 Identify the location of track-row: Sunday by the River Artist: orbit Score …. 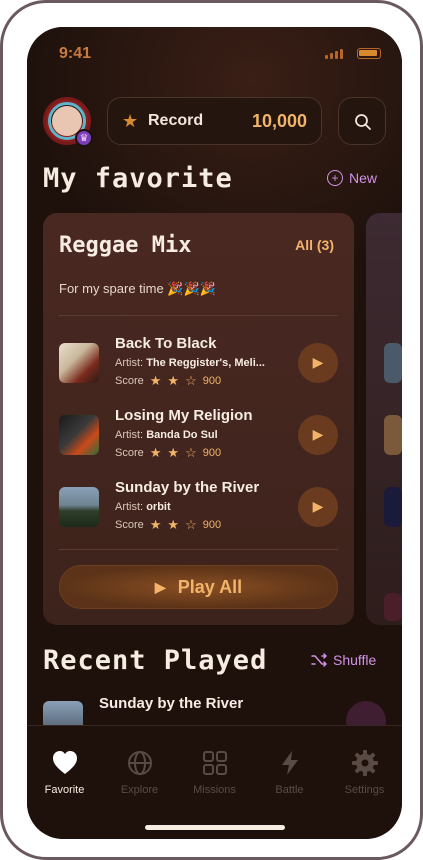
(198, 507).